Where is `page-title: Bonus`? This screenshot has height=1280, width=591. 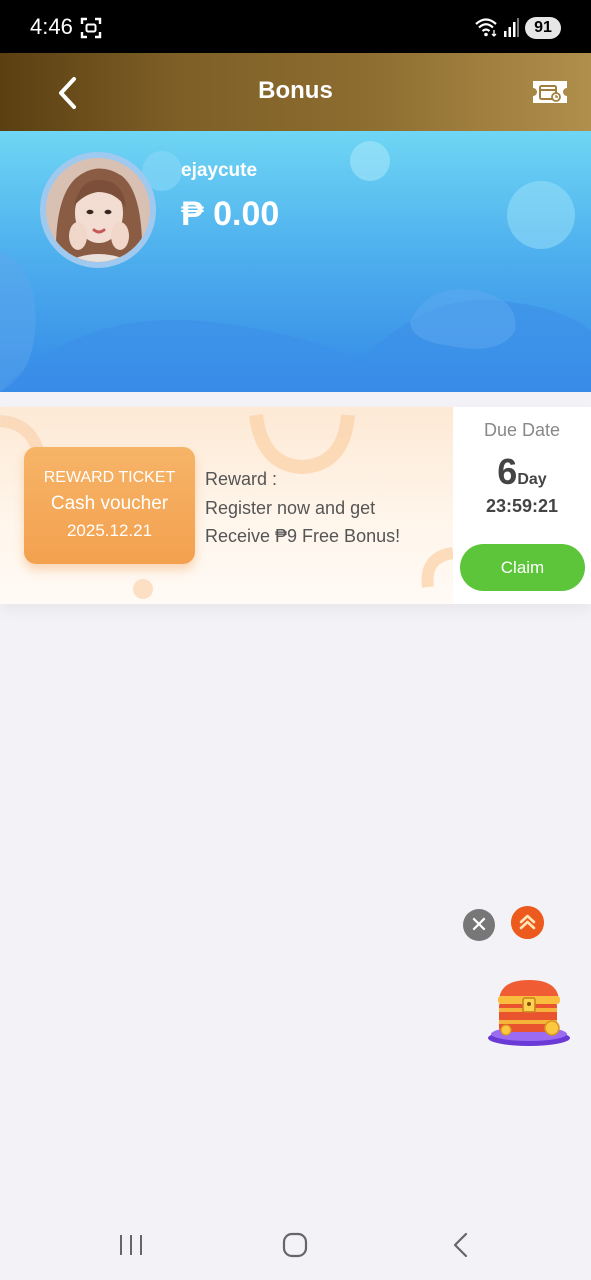
page-title: Bonus is located at coordinates (295, 90).